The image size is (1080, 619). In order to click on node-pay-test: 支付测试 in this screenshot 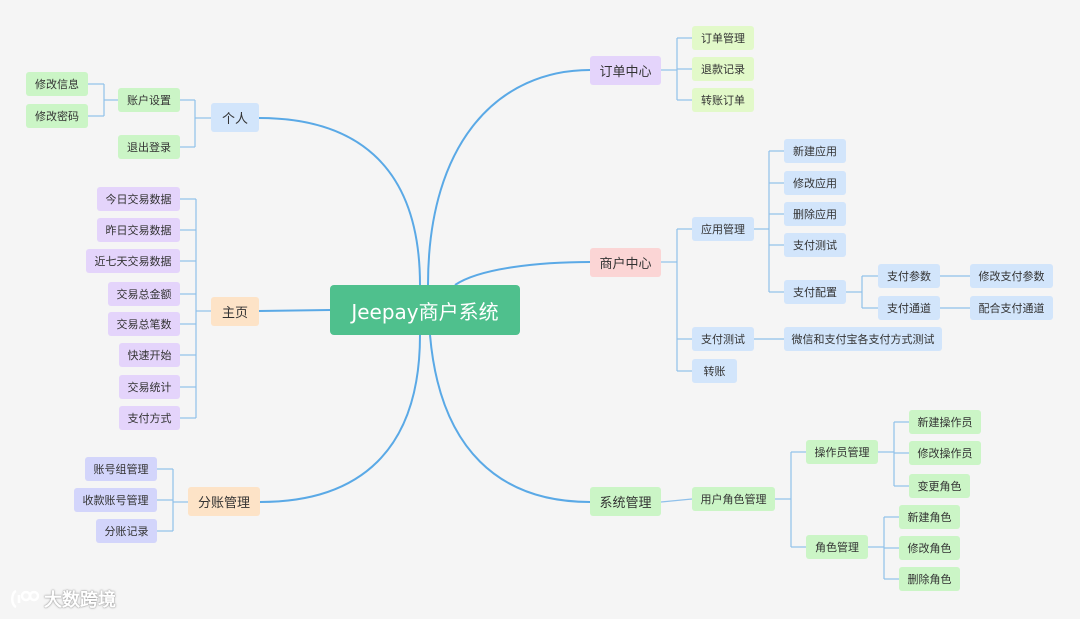, I will do `click(723, 339)`.